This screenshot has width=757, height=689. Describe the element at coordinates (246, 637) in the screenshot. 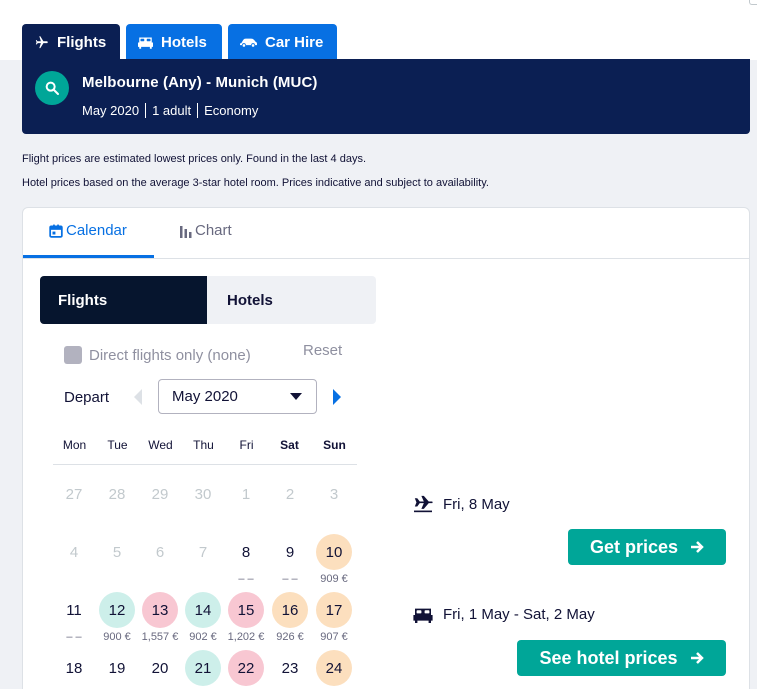

I see `calendar-day-price: 1,202 €` at that location.